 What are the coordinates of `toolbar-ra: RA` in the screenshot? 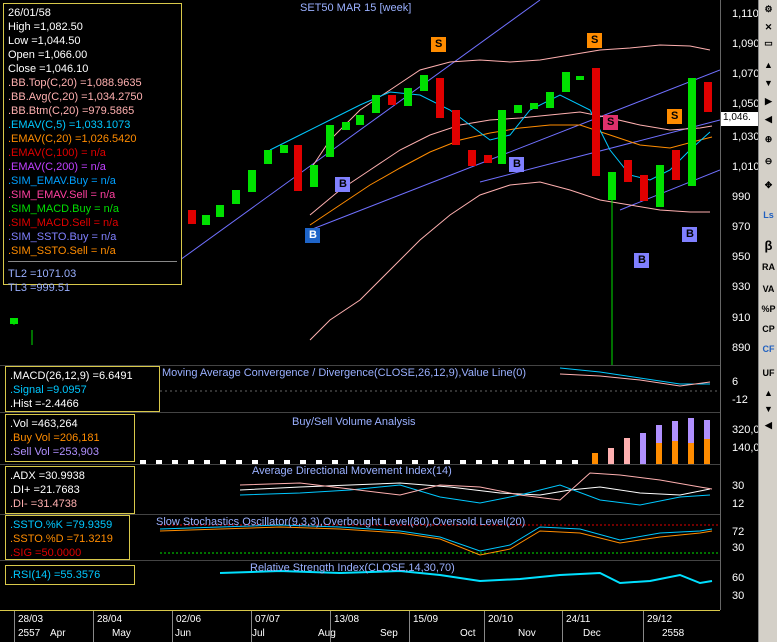 It's located at (768, 267).